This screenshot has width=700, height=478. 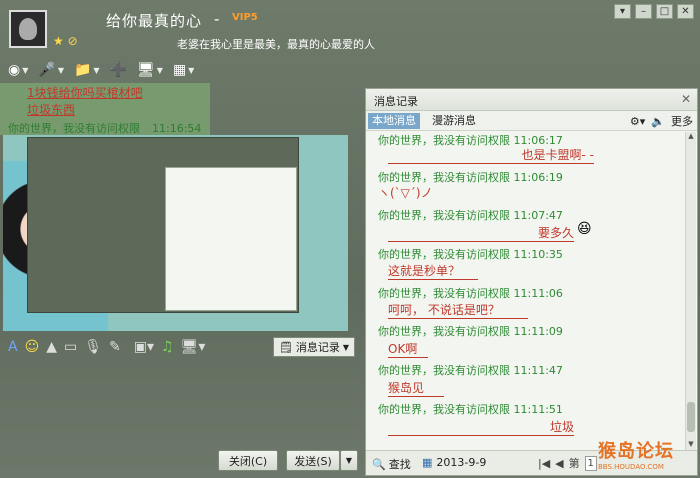 I want to click on list-item: 猴岛见, so click(x=416, y=388).